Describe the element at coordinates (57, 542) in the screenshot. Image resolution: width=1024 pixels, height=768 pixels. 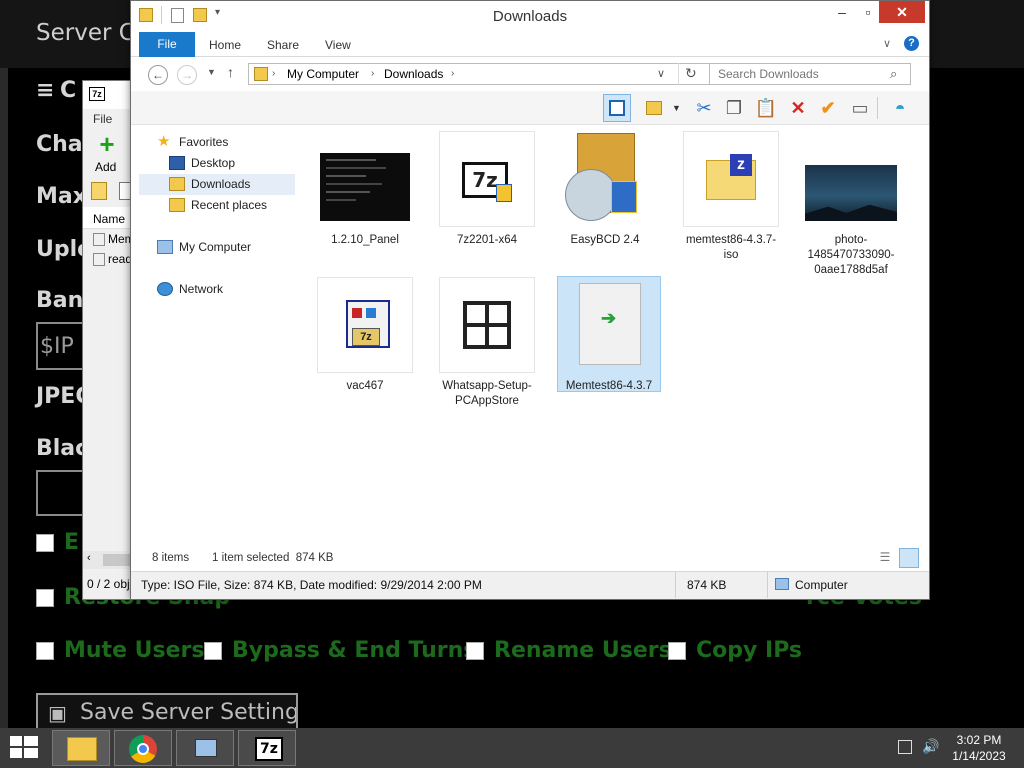
I see `checkbox-row-1: E` at that location.